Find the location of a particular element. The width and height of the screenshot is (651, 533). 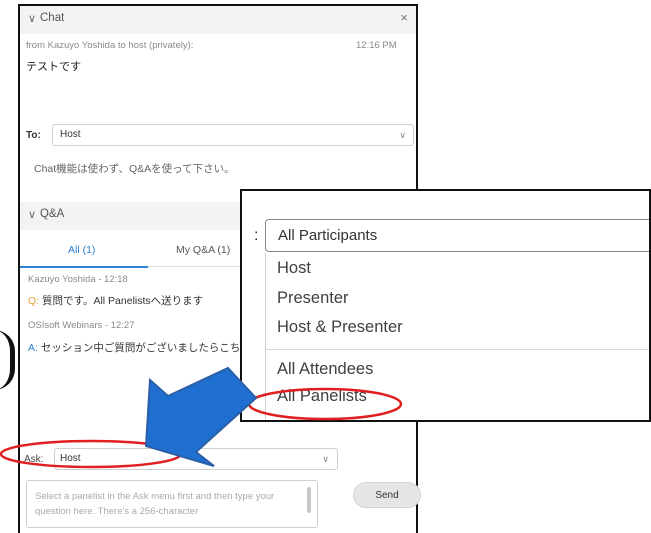

dropdown-option-all-panelists: All Panelists is located at coordinates (322, 396).